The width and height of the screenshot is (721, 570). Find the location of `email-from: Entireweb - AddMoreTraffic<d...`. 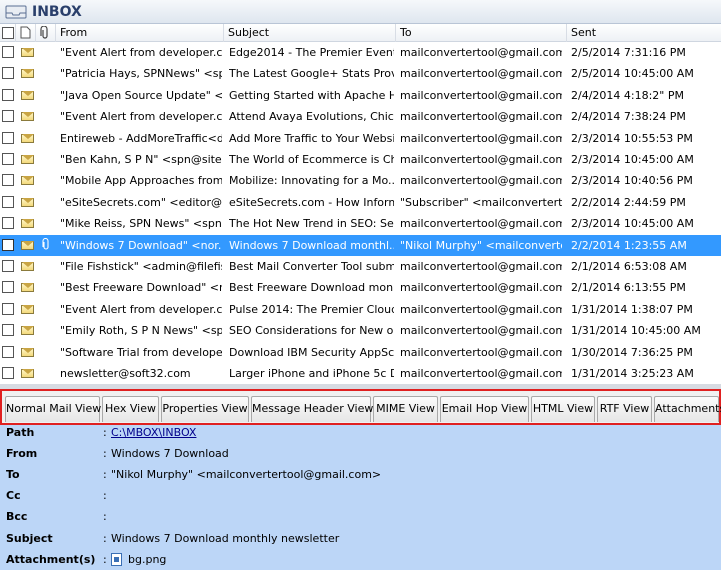

email-from: Entireweb - AddMoreTraffic<d... is located at coordinates (141, 138).